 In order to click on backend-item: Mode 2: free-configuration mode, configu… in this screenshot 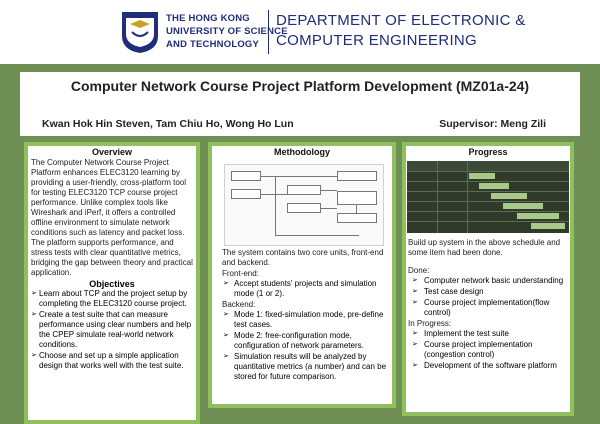, I will do `click(307, 341)`.